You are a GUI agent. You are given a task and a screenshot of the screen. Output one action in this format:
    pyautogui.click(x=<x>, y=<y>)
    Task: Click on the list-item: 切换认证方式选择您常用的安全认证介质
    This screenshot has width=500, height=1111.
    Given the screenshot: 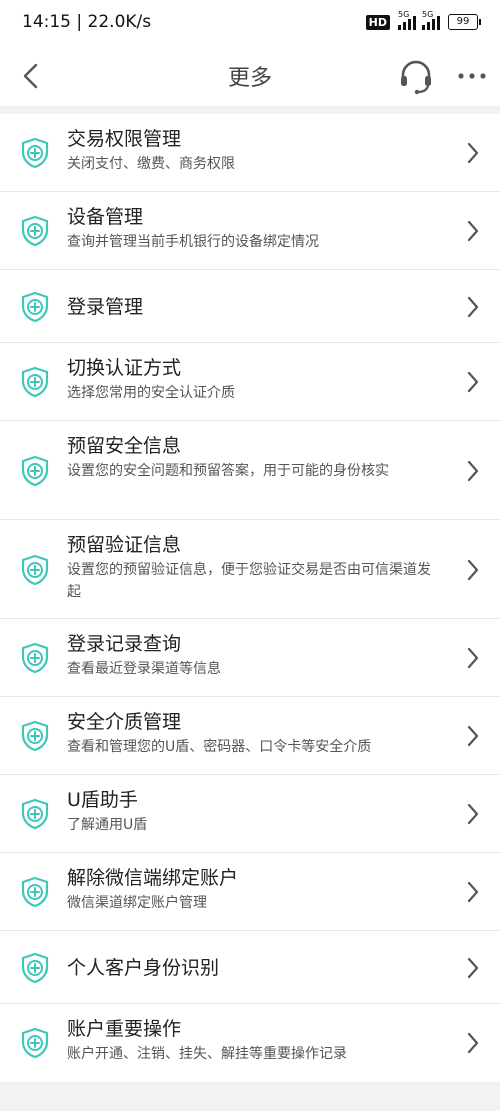 What is the action you would take?
    pyautogui.click(x=250, y=382)
    